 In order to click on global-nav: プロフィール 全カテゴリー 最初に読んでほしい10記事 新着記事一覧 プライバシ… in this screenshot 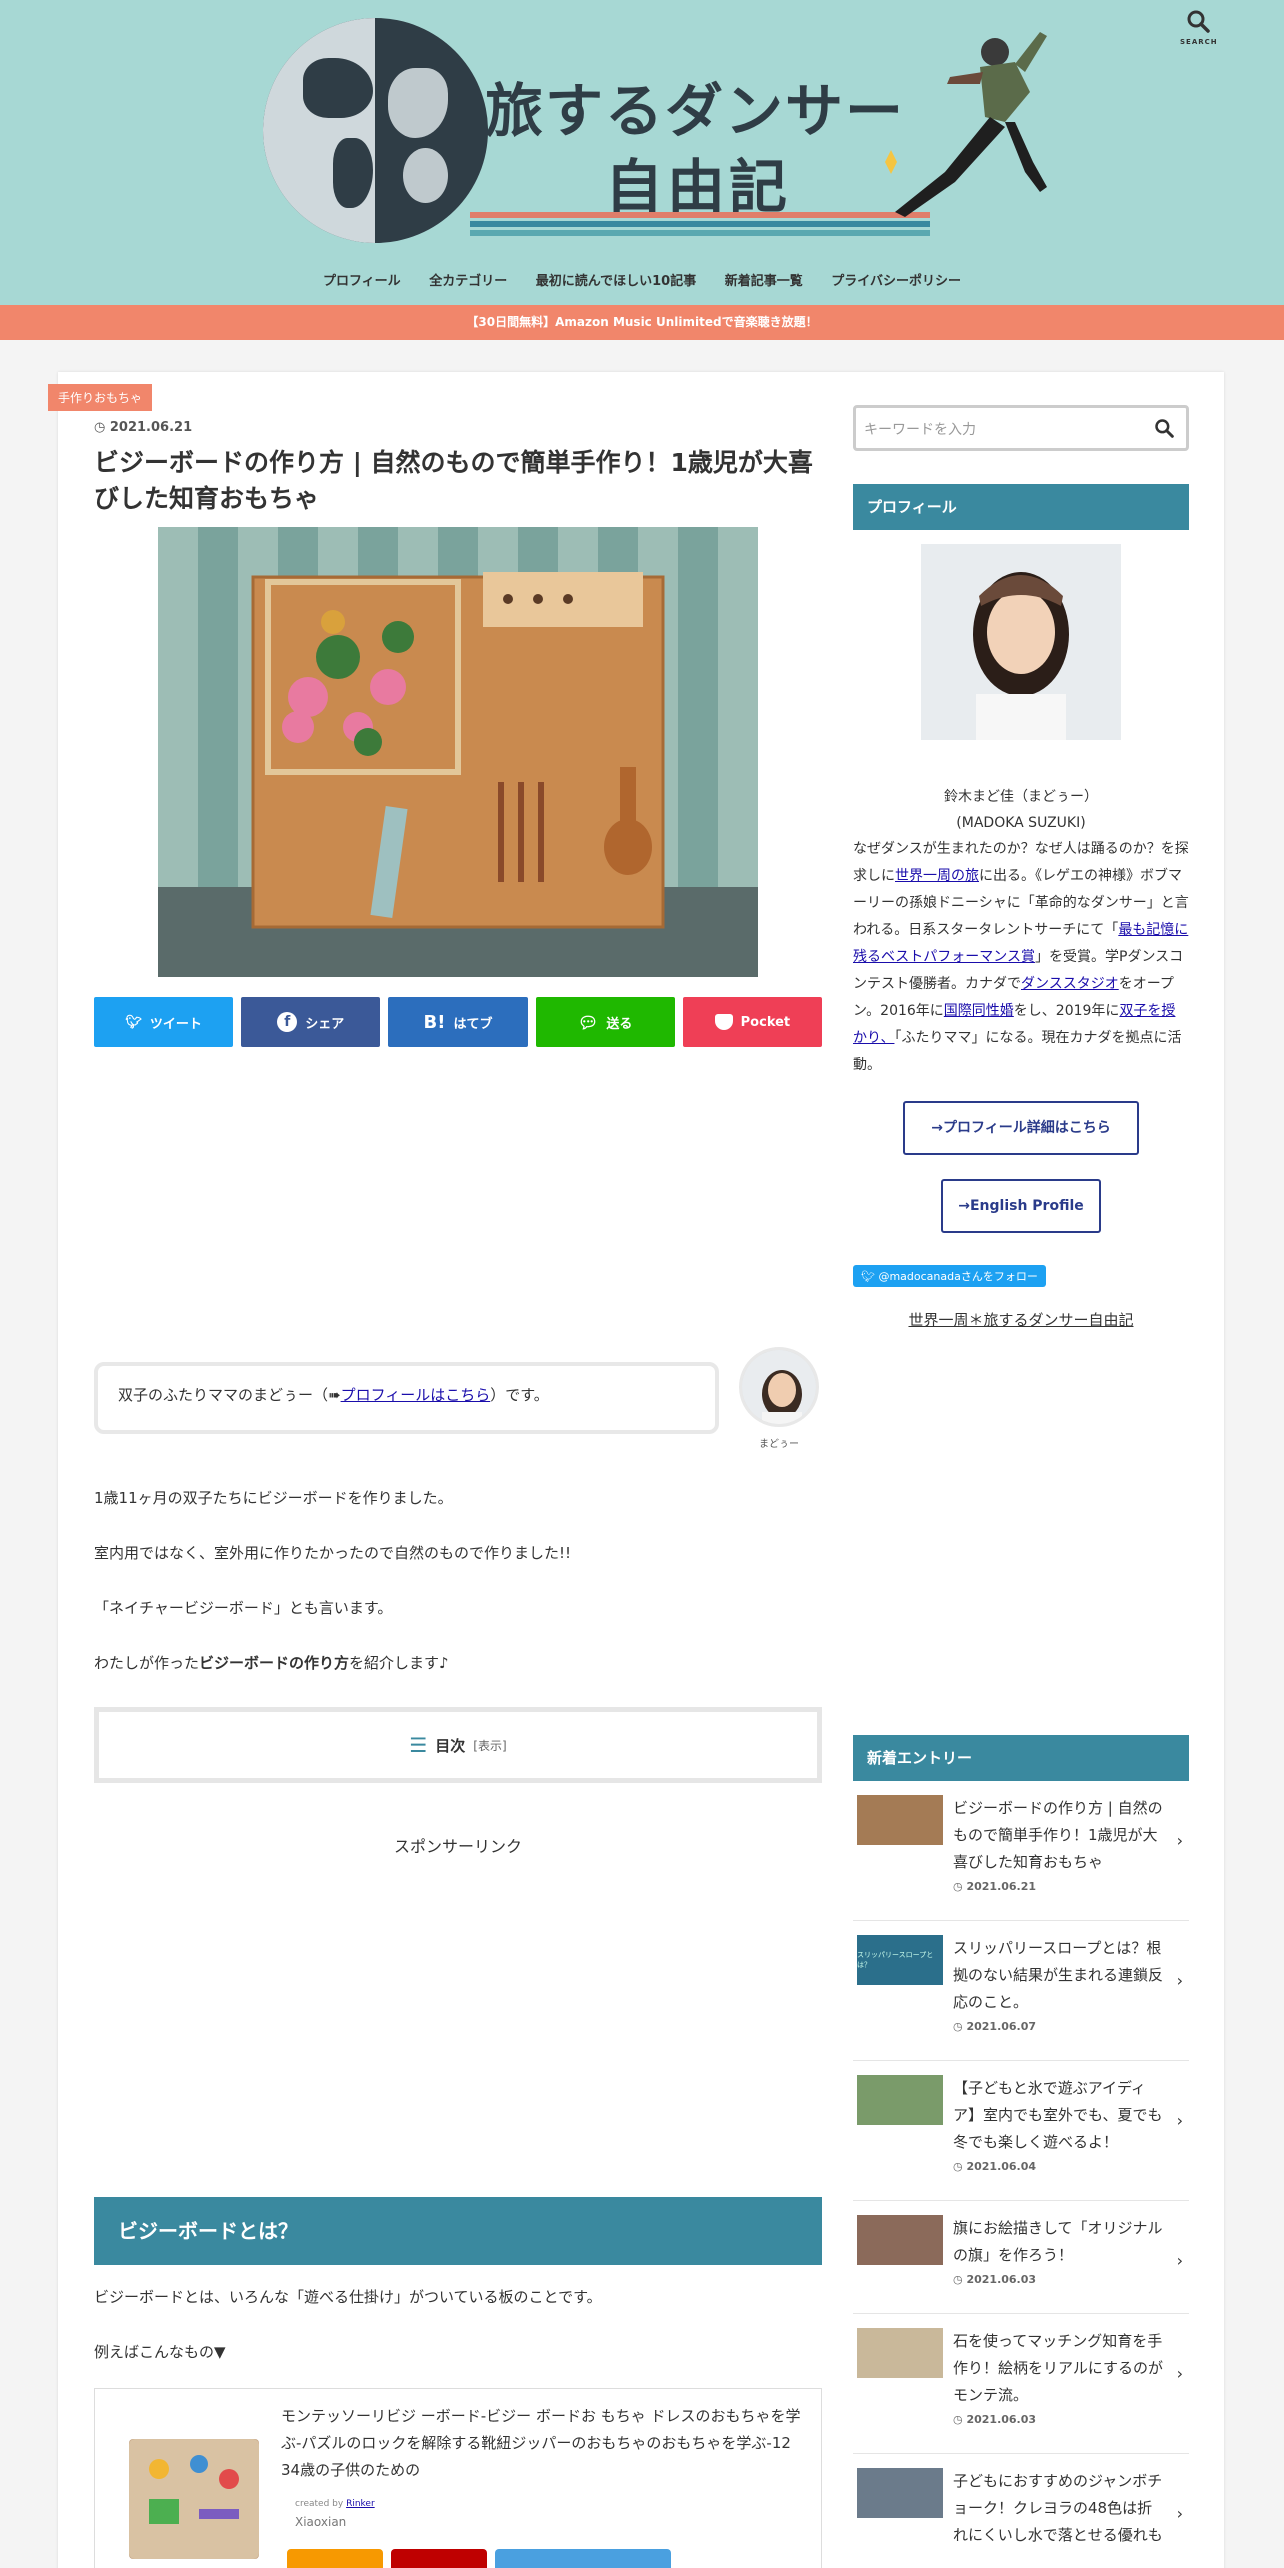, I will do `click(642, 279)`.